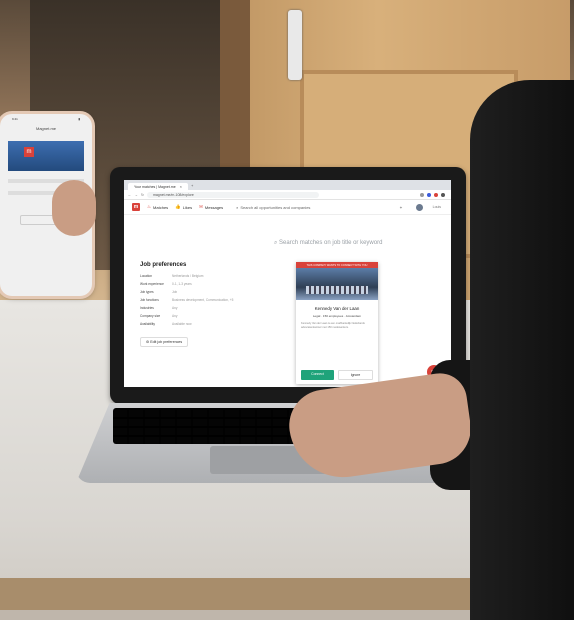 The width and height of the screenshot is (574, 620). Describe the element at coordinates (195, 308) in the screenshot. I see `pref-row: Industries Any` at that location.